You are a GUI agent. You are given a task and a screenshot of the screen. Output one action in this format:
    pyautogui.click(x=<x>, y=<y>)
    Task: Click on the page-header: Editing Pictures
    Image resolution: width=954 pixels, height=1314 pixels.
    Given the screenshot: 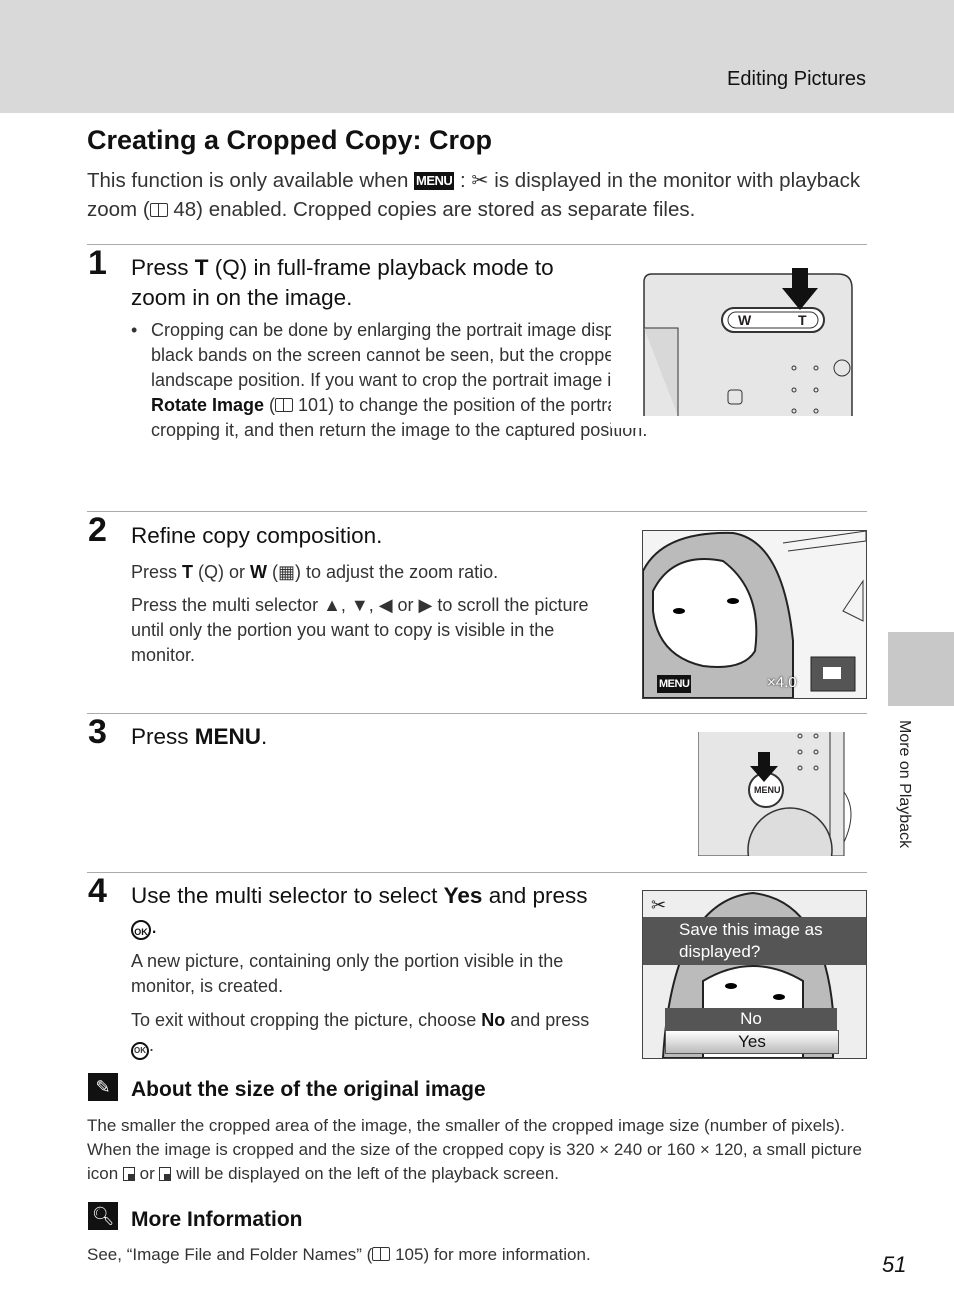 What is the action you would take?
    pyautogui.click(x=477, y=56)
    